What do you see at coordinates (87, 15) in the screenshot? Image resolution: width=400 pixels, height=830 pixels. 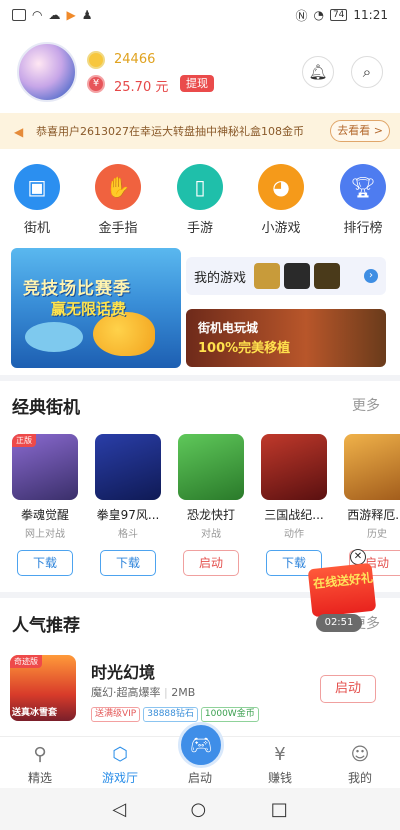 I see `notification-icon: ♟` at bounding box center [87, 15].